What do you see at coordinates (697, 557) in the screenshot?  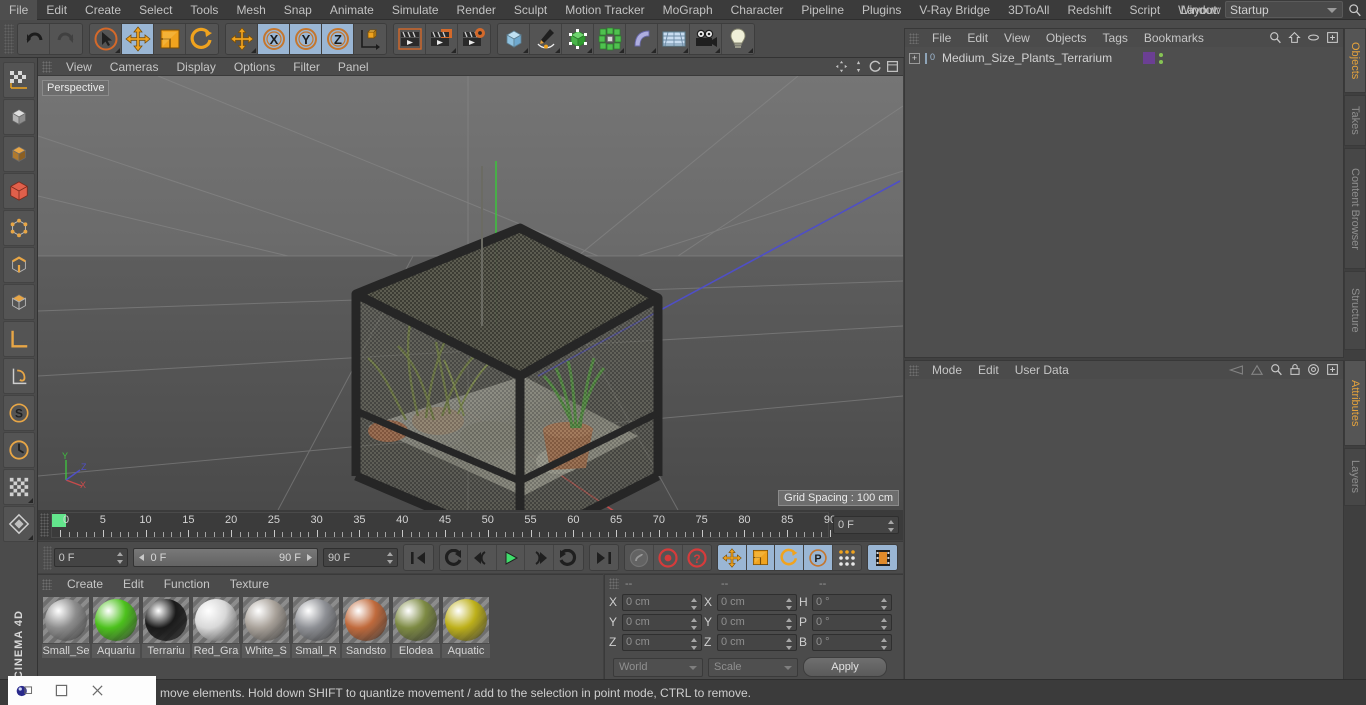 I see `keyframe-selection-button: ?` at bounding box center [697, 557].